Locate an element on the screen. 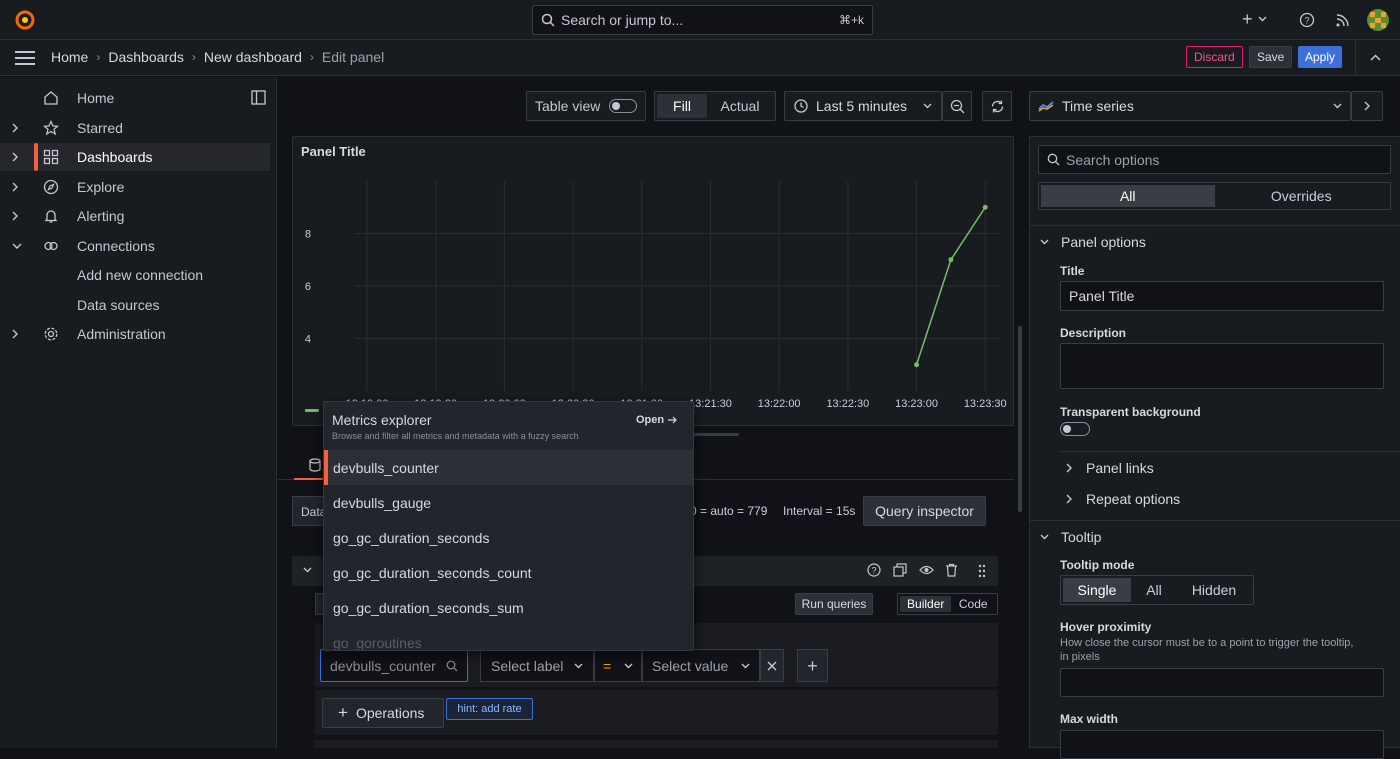  tooltip-mode-all: All is located at coordinates (1154, 590).